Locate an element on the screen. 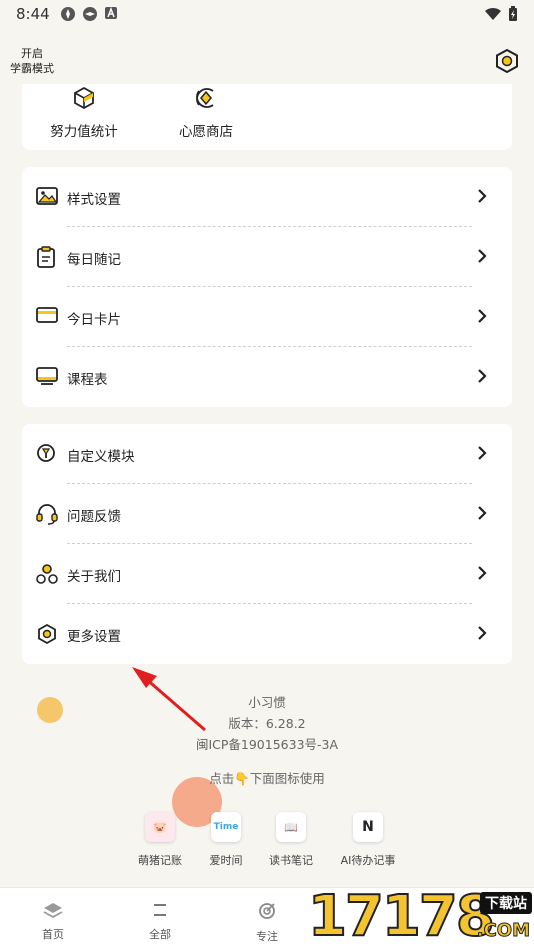 The image size is (534, 951). list-icon is located at coordinates (160, 910).